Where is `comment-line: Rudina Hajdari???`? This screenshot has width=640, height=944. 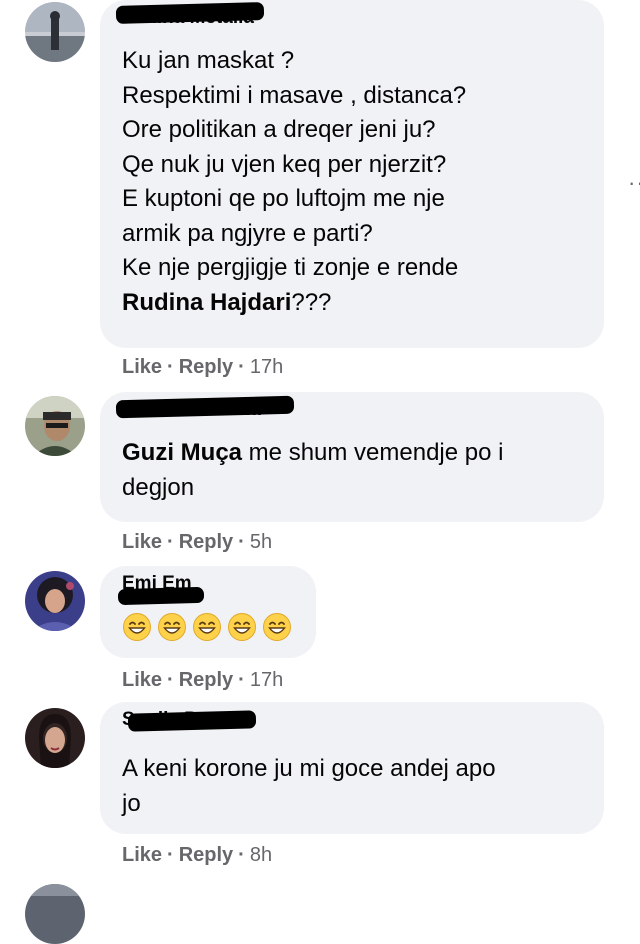 comment-line: Rudina Hajdari??? is located at coordinates (353, 303).